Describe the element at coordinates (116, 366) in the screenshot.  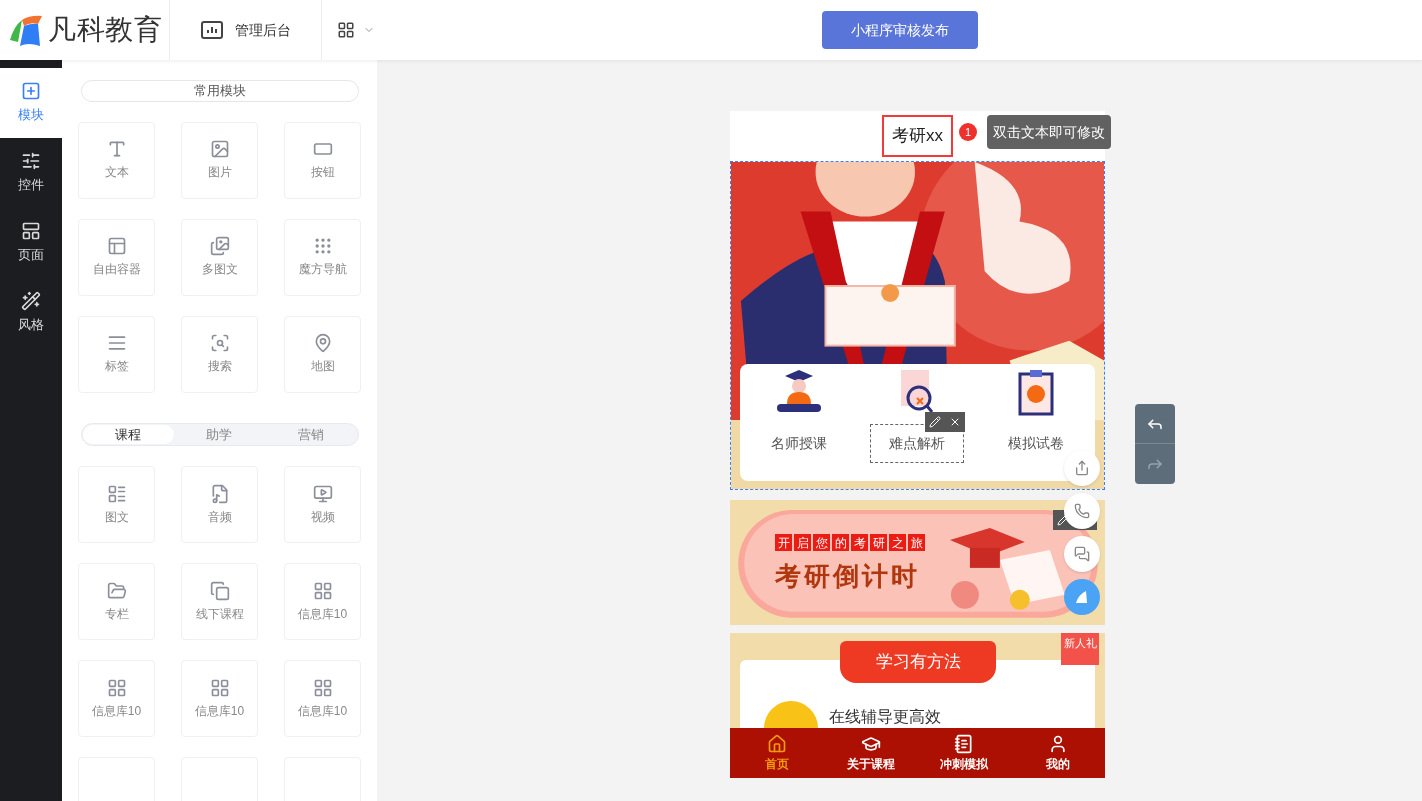
I see `module-label: 标签` at that location.